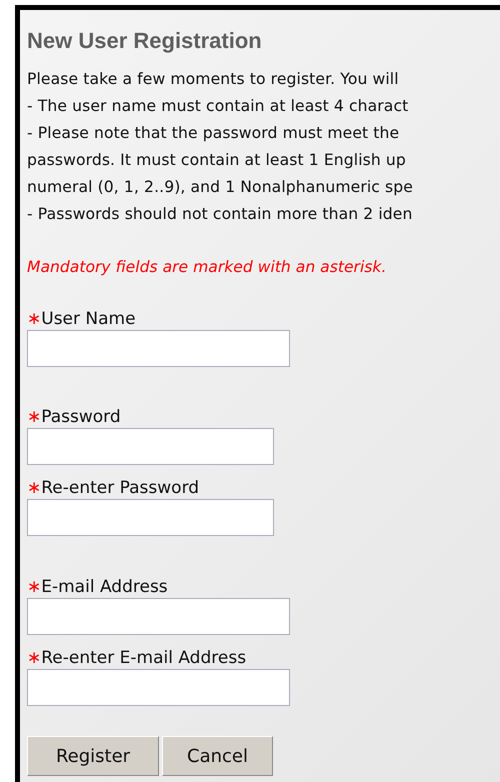 The width and height of the screenshot is (500, 782). What do you see at coordinates (145, 41) in the screenshot?
I see `page-title: New User Registration` at bounding box center [145, 41].